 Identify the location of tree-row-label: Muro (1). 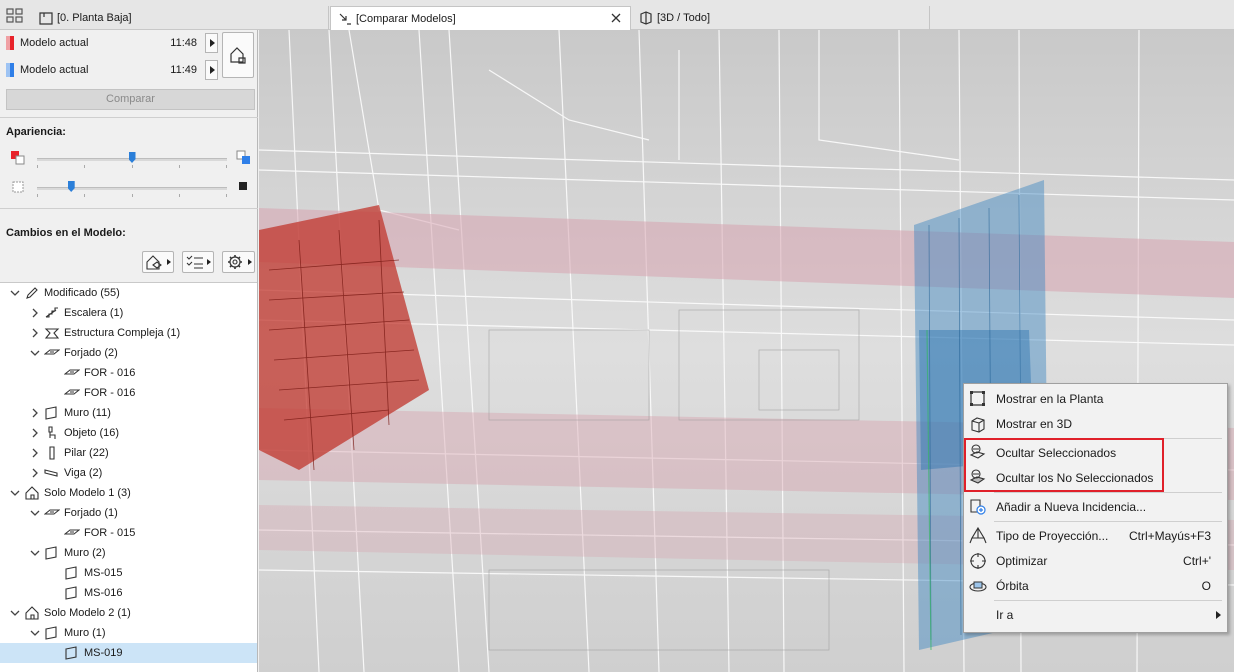
(85, 633).